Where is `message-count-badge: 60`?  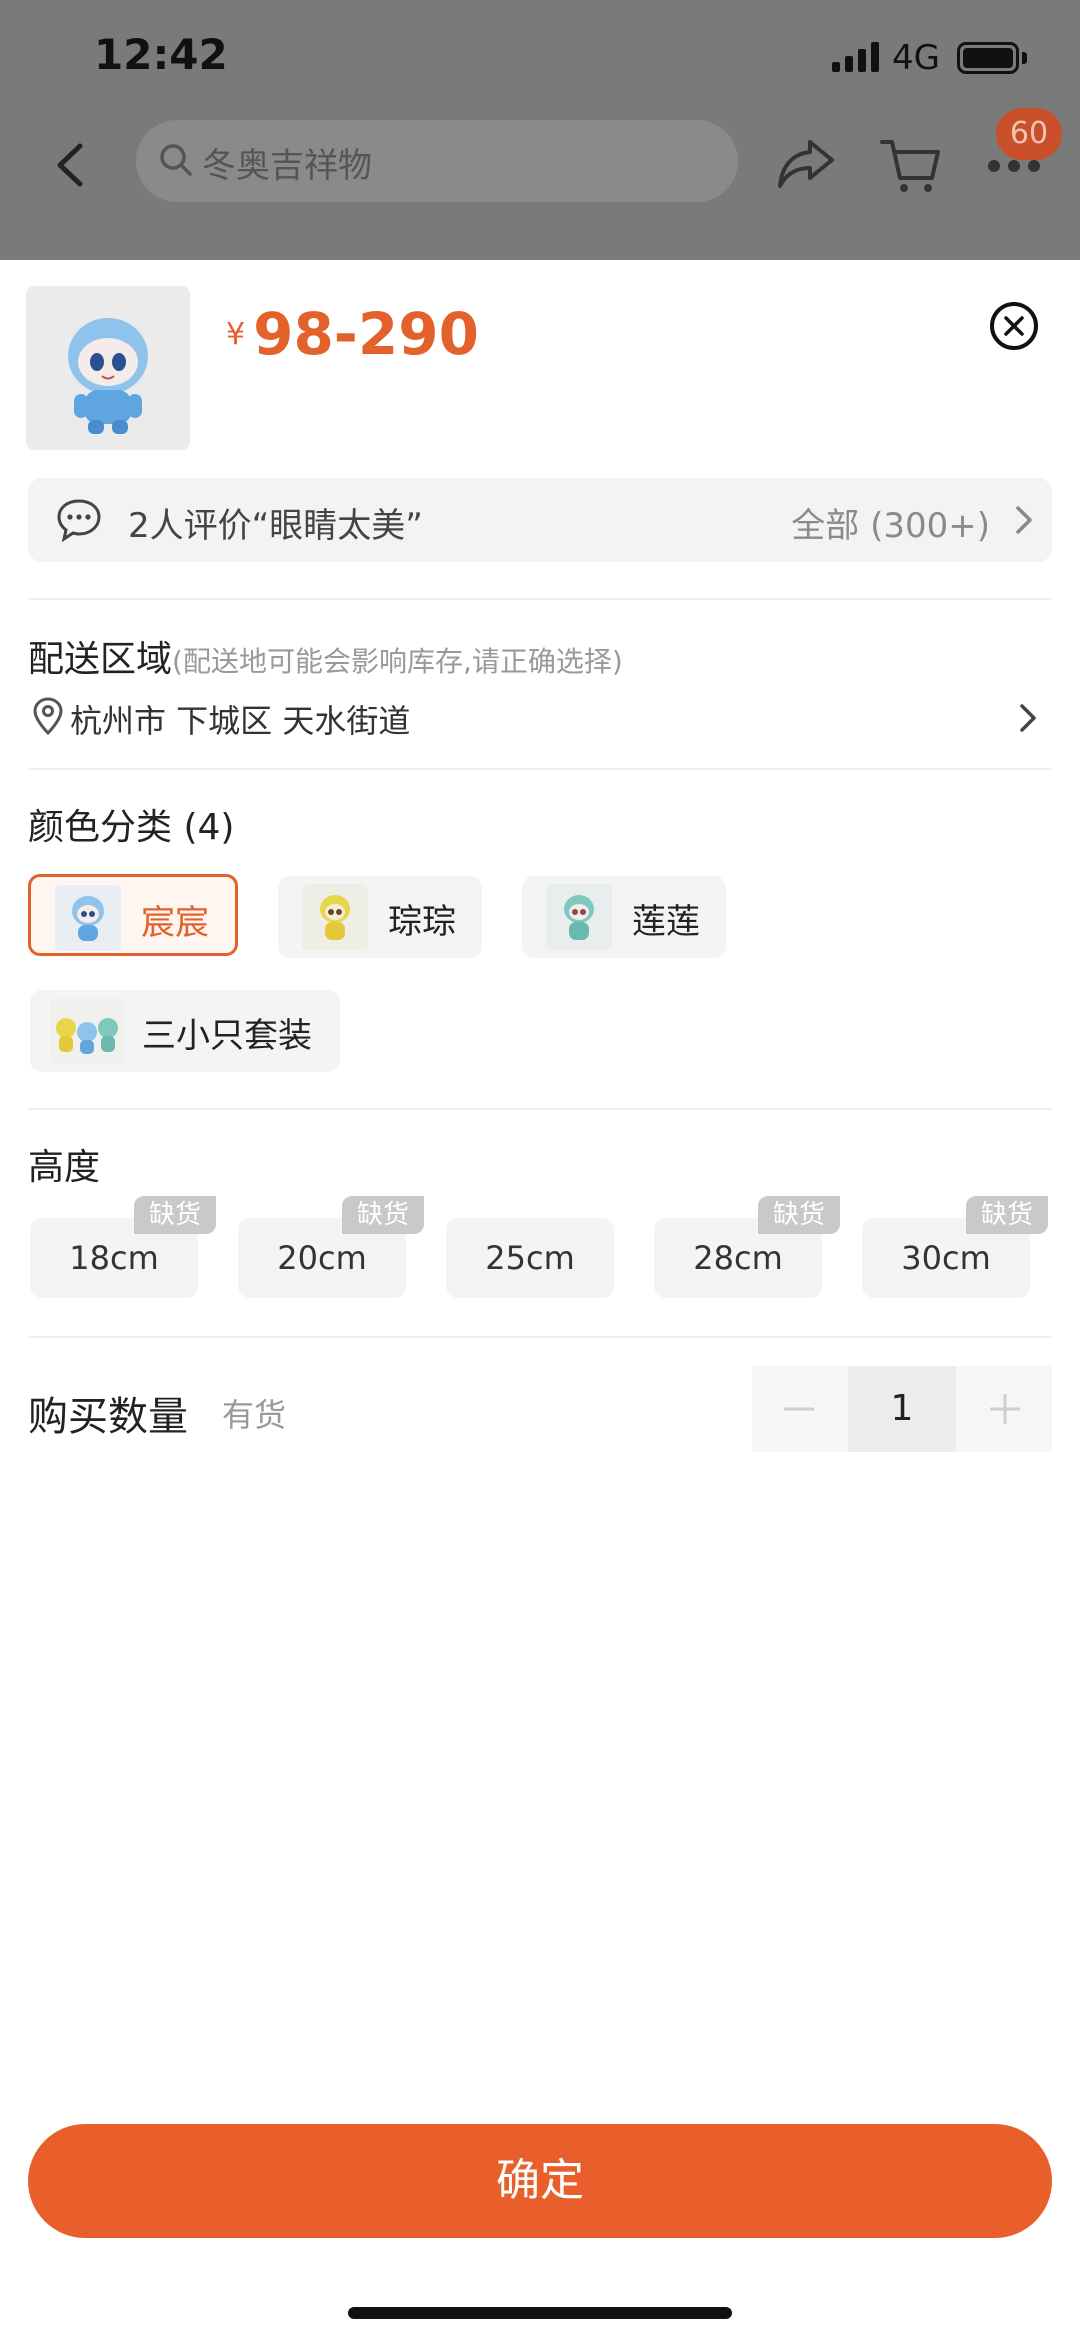
message-count-badge: 60 is located at coordinates (1029, 134).